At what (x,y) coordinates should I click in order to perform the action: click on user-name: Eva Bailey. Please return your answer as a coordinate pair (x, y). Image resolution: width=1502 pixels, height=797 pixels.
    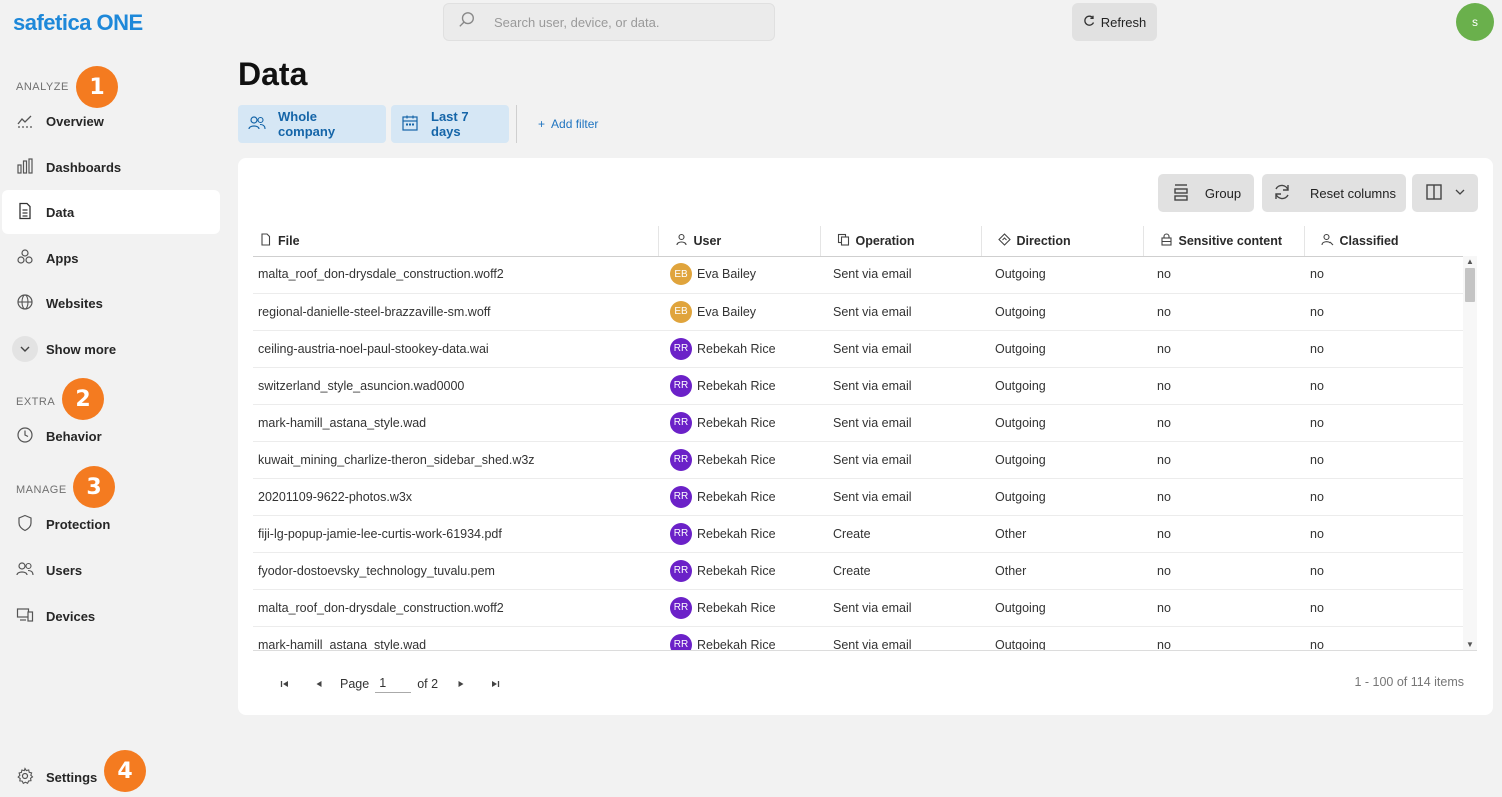
    Looking at the image, I should click on (727, 311).